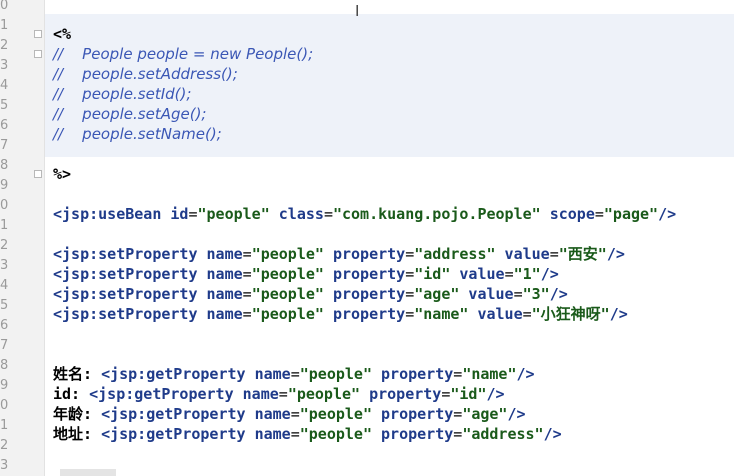 This screenshot has height=476, width=734. Describe the element at coordinates (88, 472) in the screenshot. I see `horizontal-scrollbar` at that location.